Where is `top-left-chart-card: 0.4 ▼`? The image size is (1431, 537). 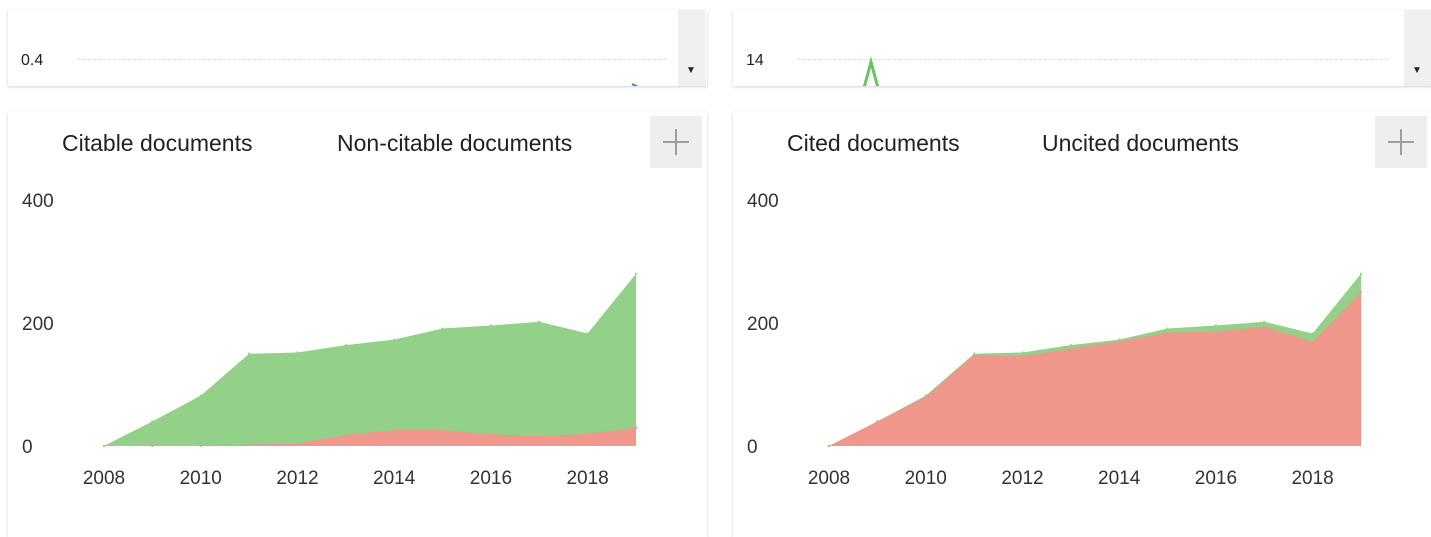 top-left-chart-card: 0.4 ▼ is located at coordinates (357, 48).